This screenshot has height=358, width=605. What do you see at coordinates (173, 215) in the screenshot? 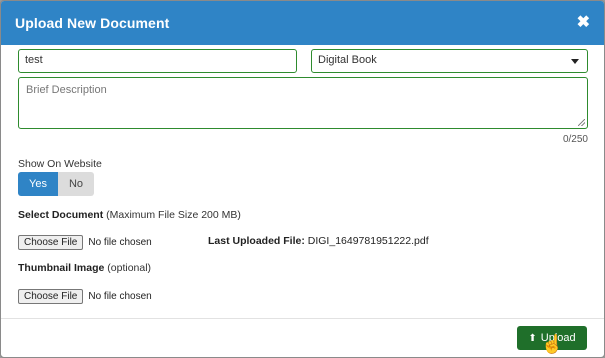
I see `select-document-note: (Maximum File Size 200 MB)` at bounding box center [173, 215].